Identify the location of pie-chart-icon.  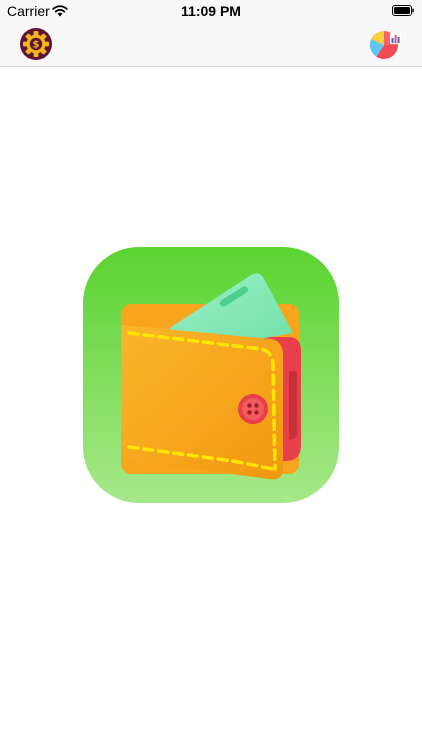
(385, 45).